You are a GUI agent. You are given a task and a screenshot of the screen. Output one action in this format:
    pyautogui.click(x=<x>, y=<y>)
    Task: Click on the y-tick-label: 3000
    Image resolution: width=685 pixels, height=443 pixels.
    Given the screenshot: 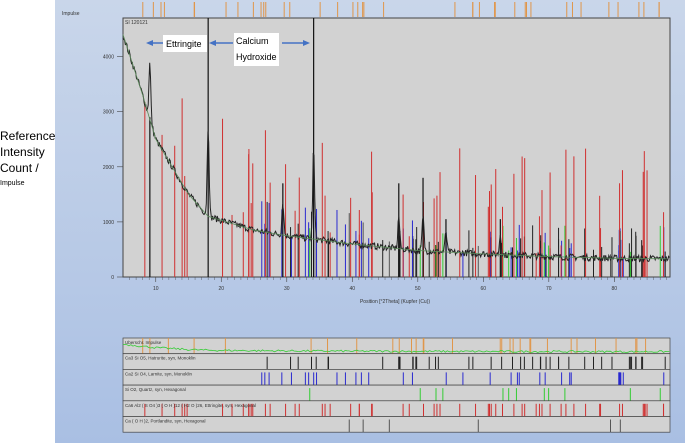 What is the action you would take?
    pyautogui.click(x=108, y=113)
    